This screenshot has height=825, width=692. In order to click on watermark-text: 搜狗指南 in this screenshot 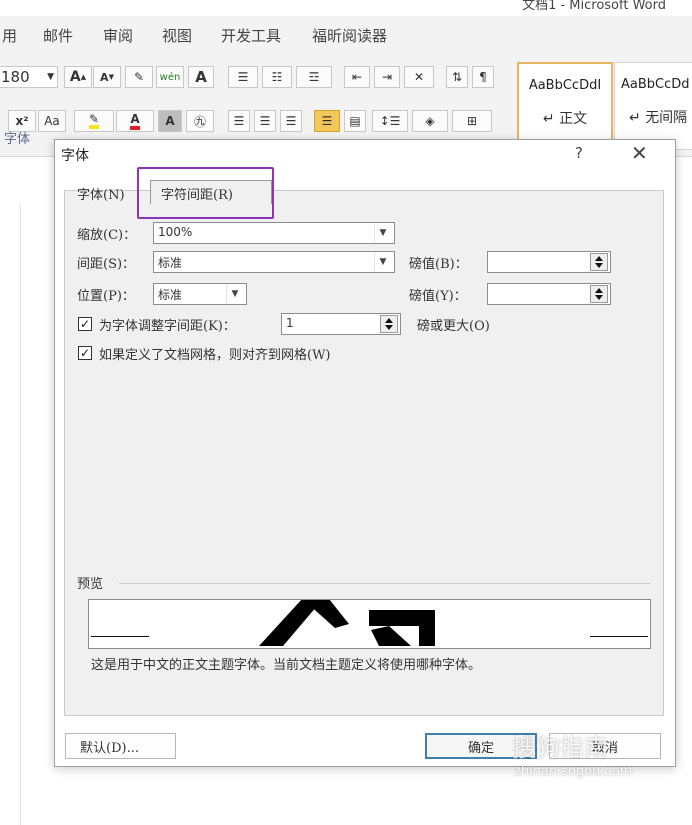, I will do `click(560, 748)`.